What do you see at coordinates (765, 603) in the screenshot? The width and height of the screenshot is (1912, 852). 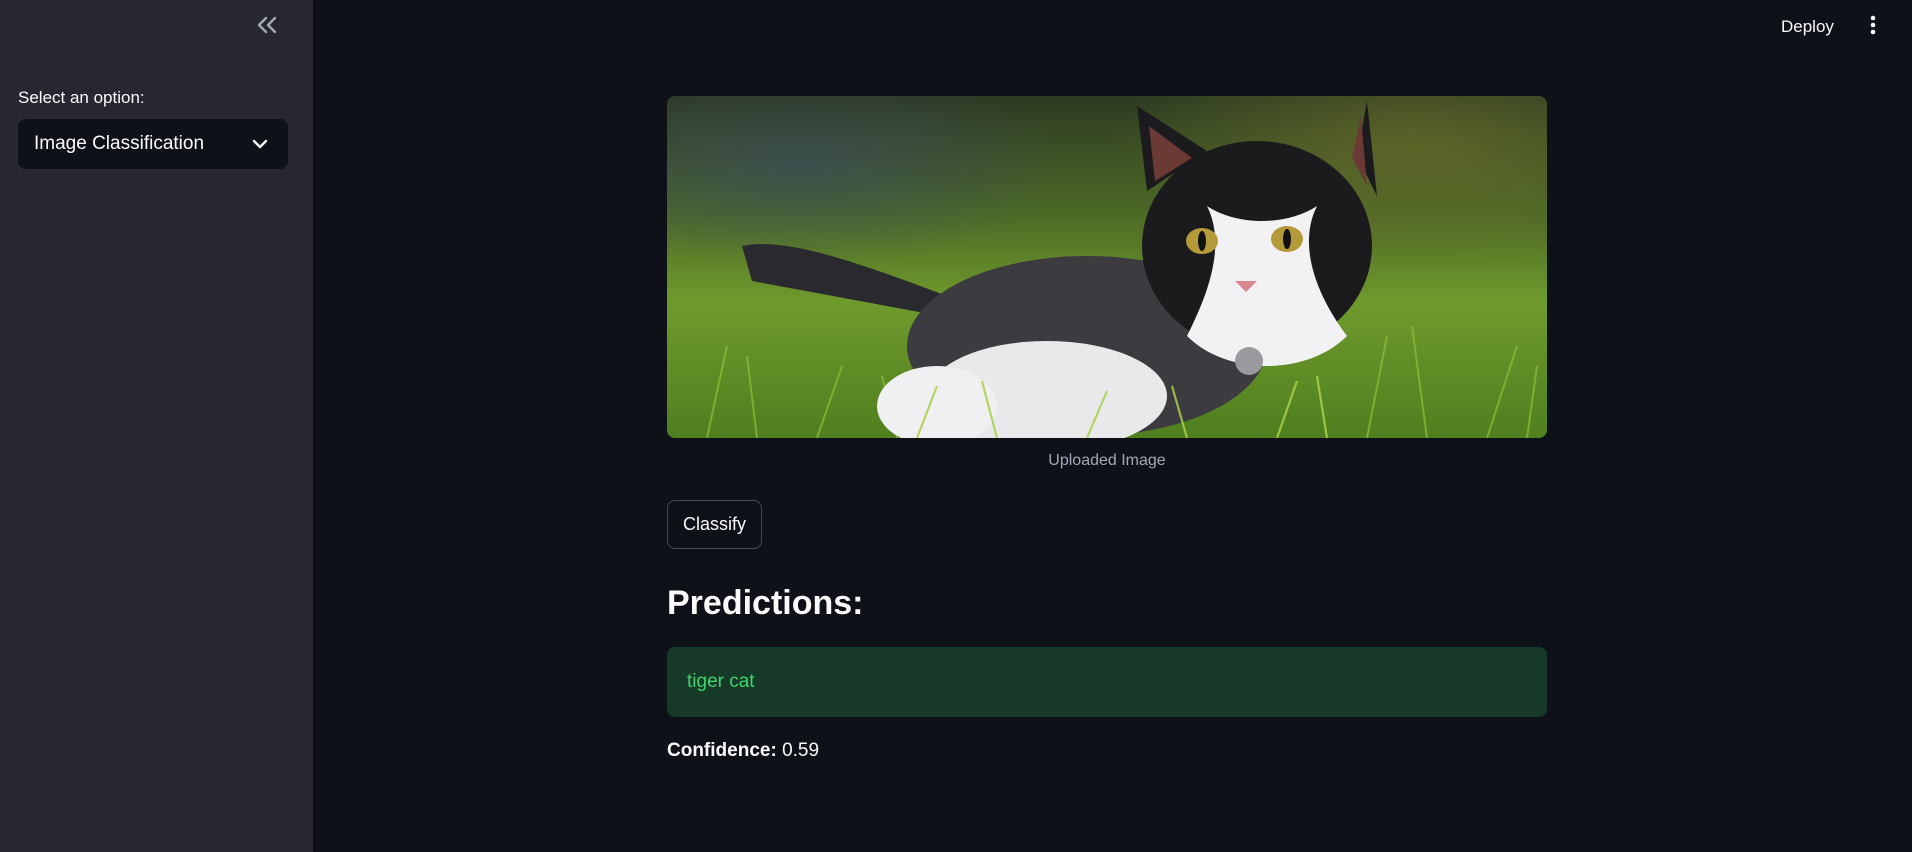 I see `predictions-heading: Predictions:` at bounding box center [765, 603].